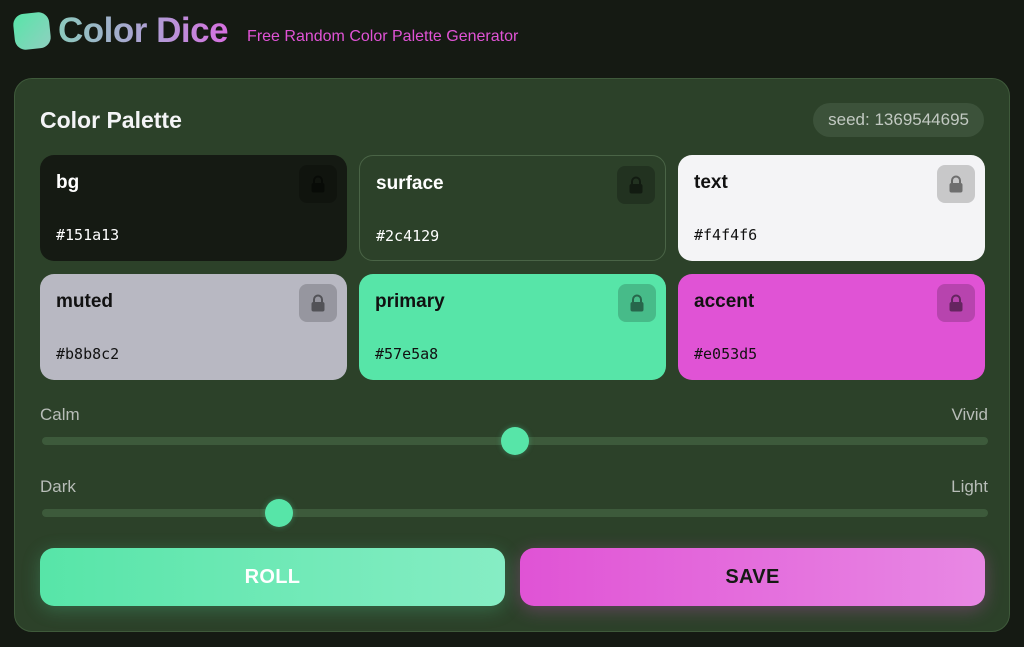 The image size is (1024, 647). I want to click on slider-track, so click(515, 513).